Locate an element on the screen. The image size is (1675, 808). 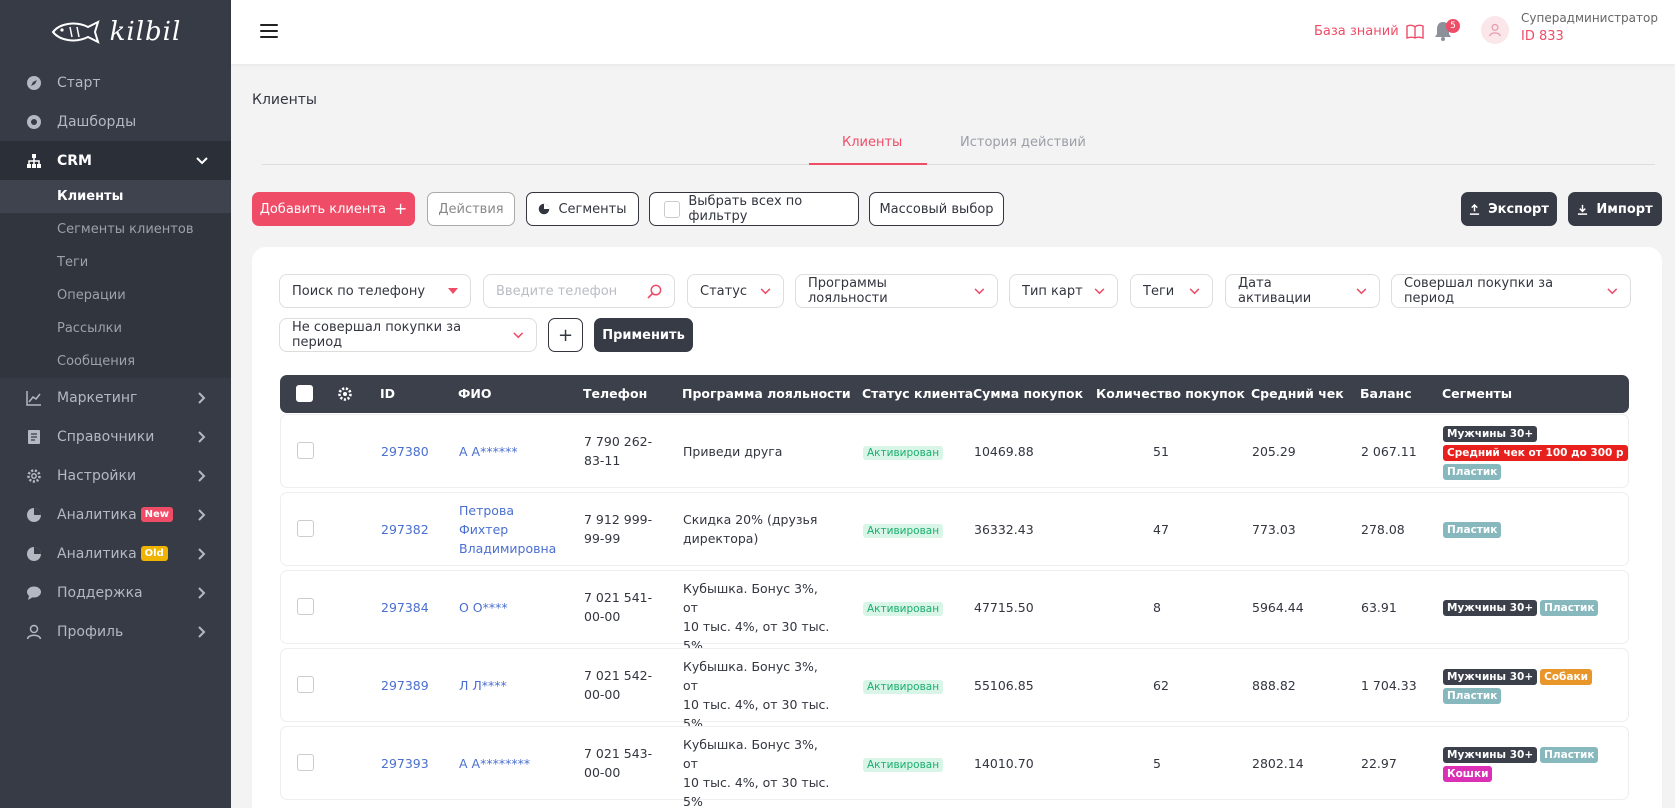
client-id-link: 297380 is located at coordinates (405, 451).